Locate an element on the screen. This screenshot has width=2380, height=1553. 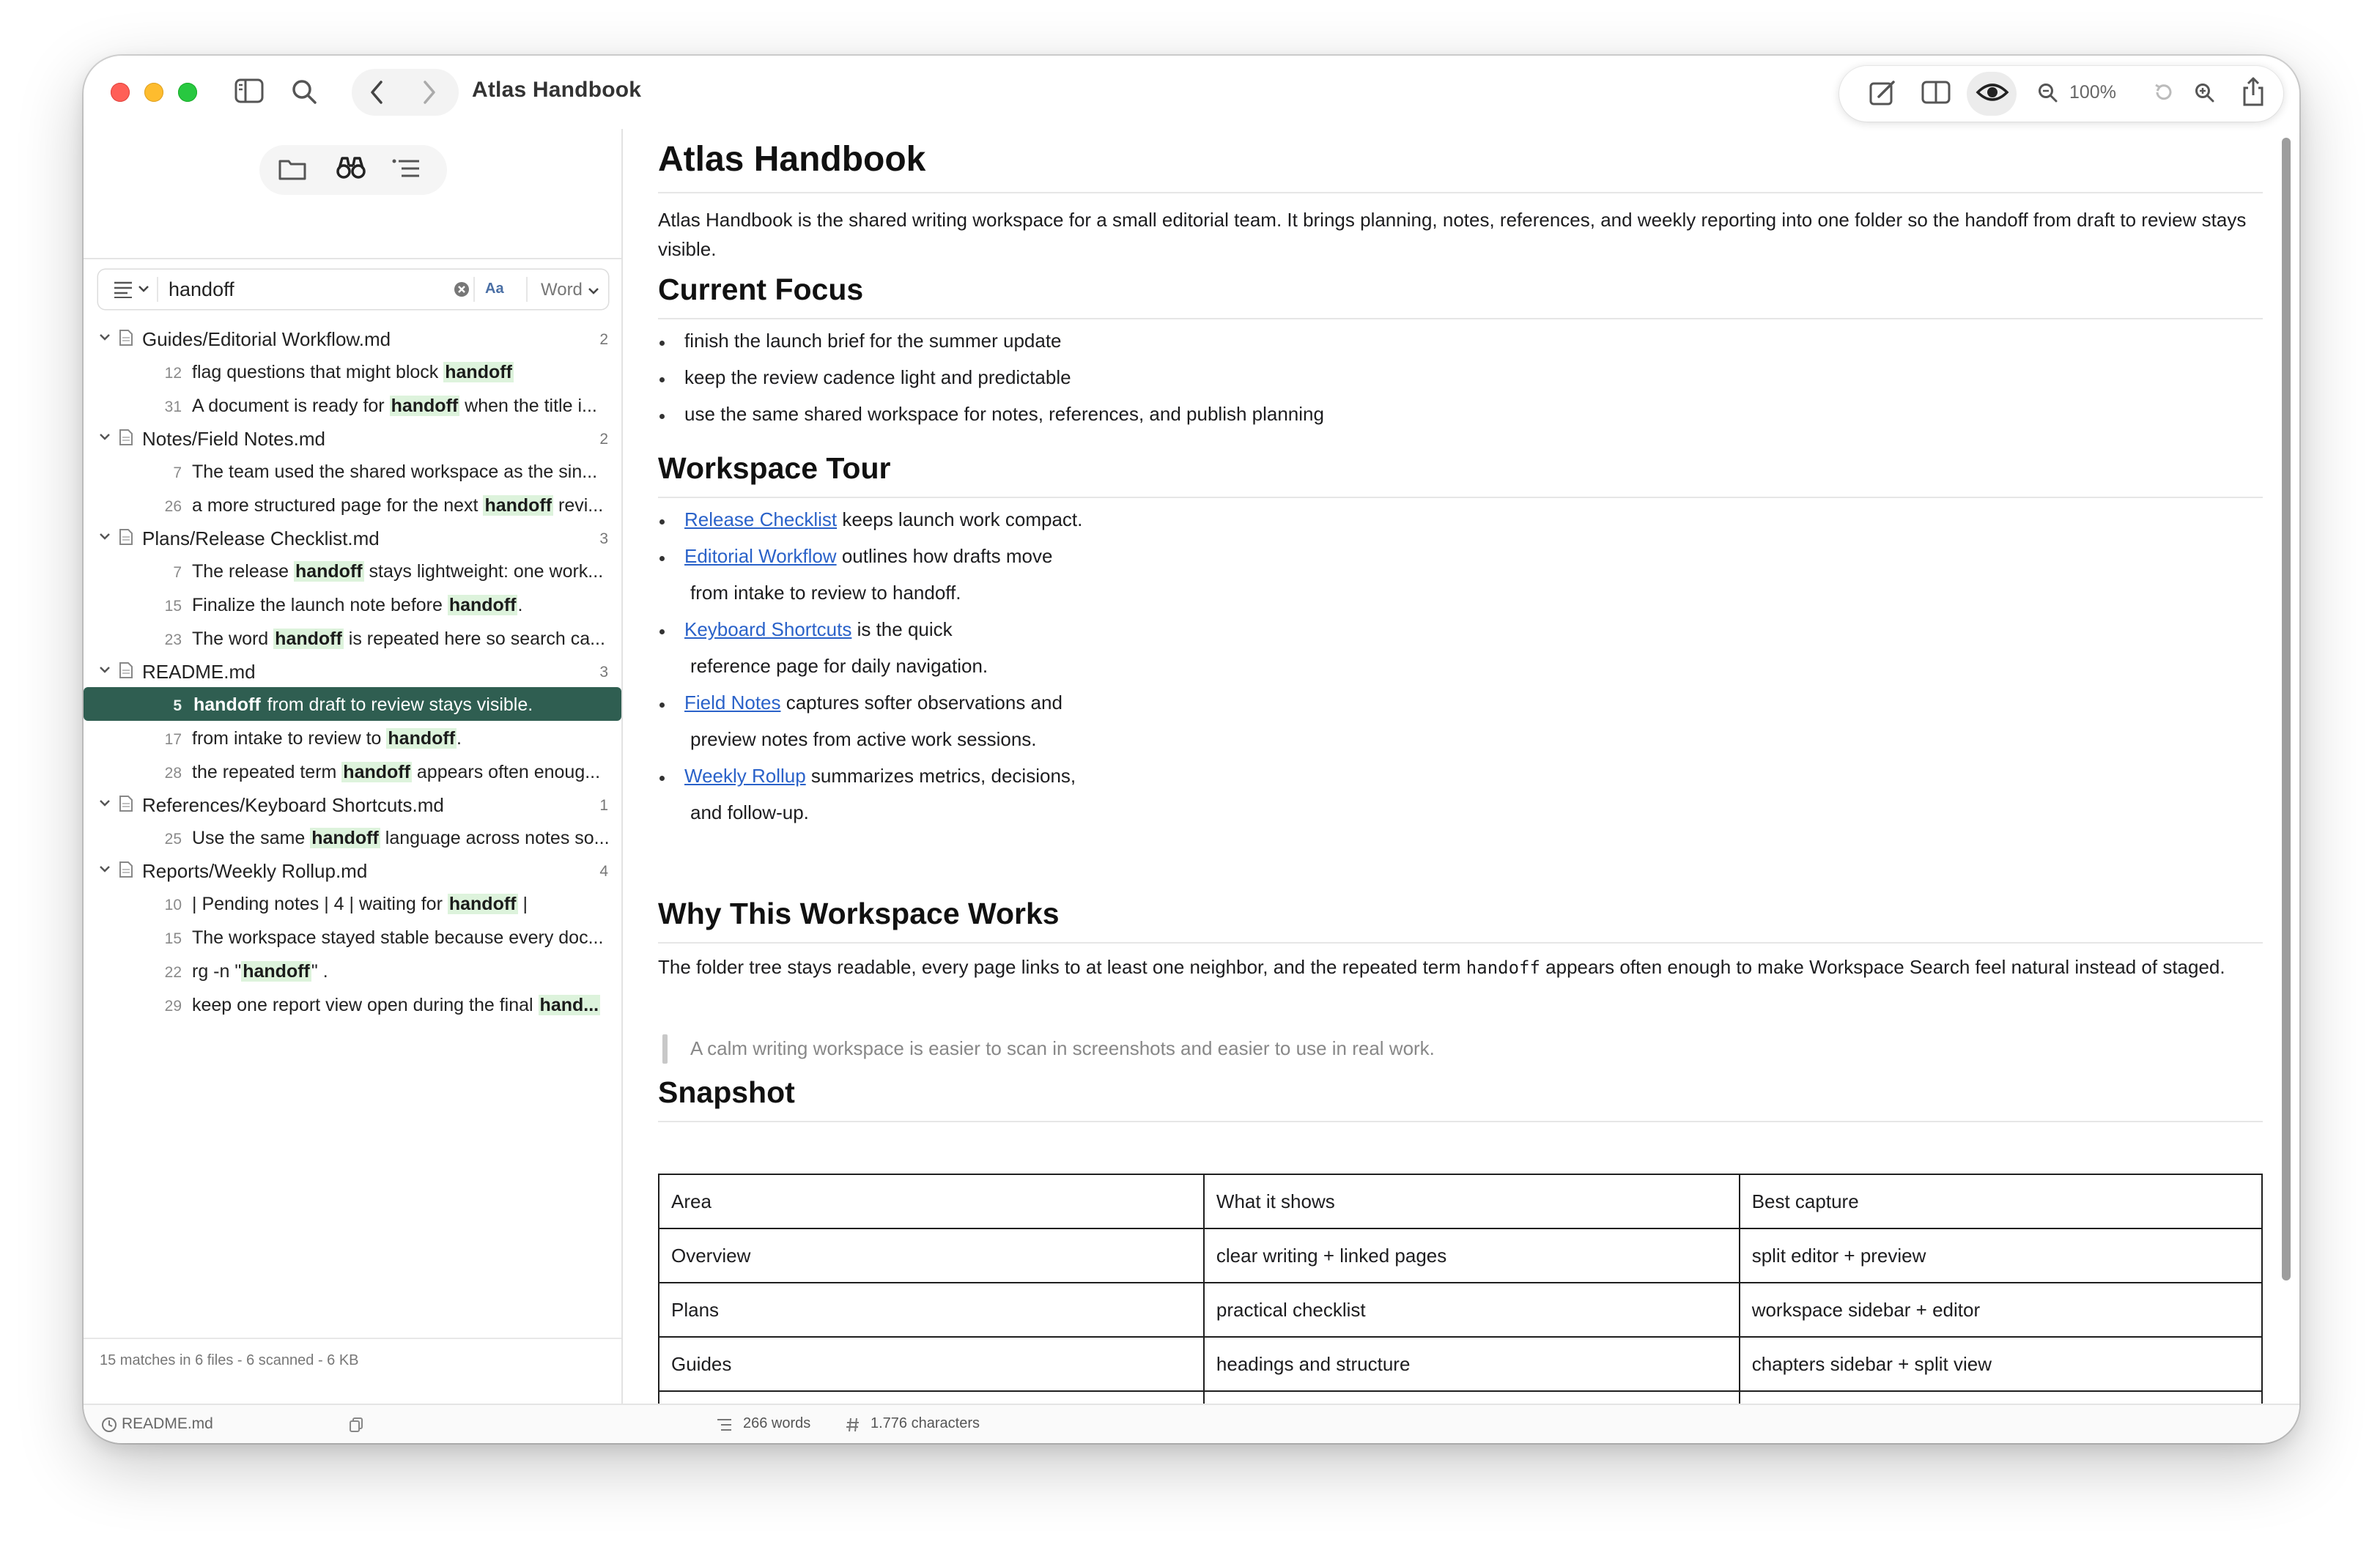
minimize-window-button is located at coordinates (153, 93).